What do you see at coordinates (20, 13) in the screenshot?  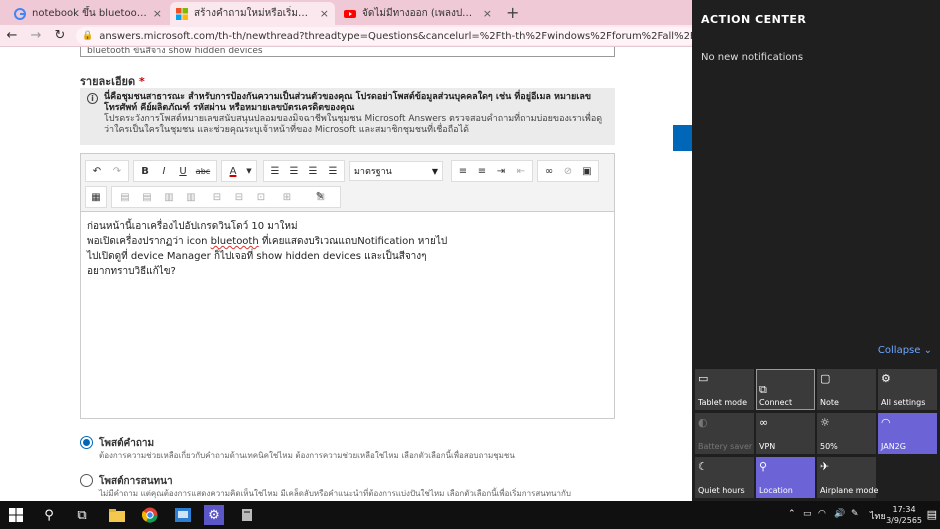 I see `google-icon` at bounding box center [20, 13].